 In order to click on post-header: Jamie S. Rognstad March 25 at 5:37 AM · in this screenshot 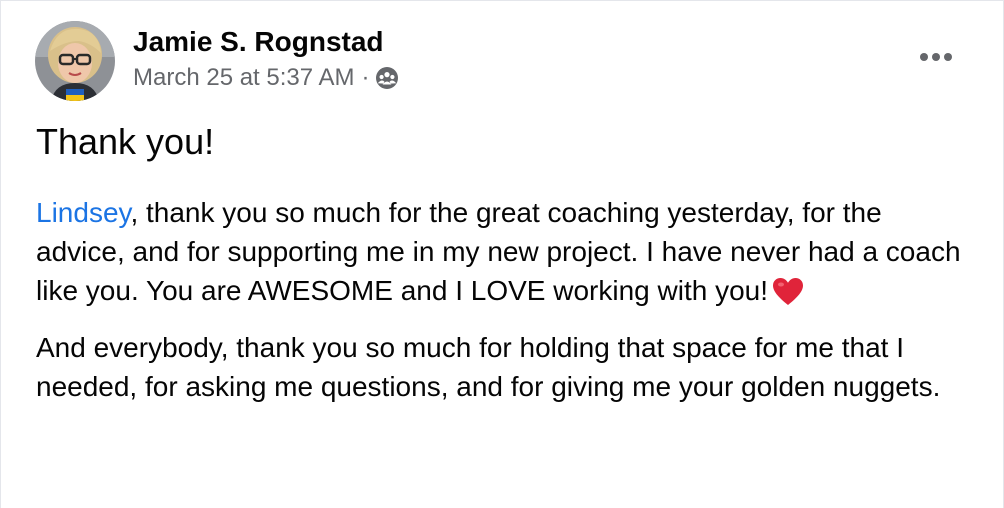, I will do `click(217, 61)`.